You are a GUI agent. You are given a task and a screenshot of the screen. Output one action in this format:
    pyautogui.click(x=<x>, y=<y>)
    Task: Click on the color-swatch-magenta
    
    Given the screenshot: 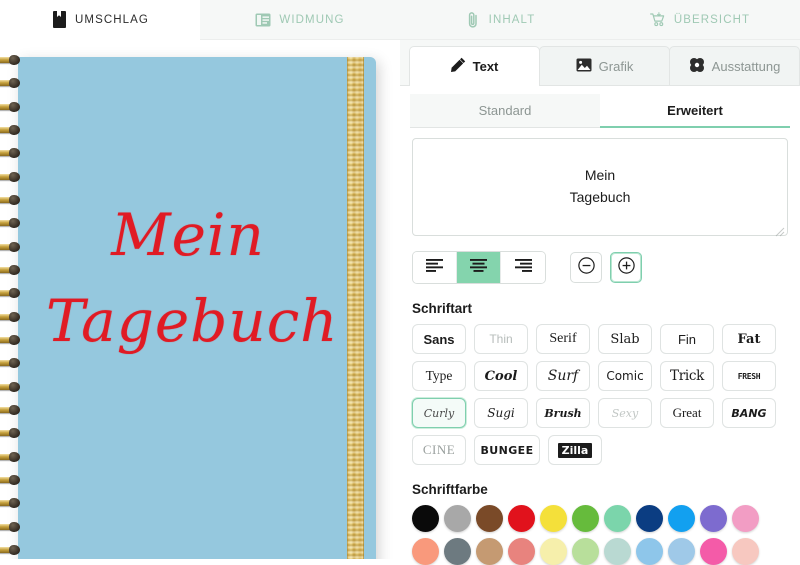 What is the action you would take?
    pyautogui.click(x=713, y=551)
    